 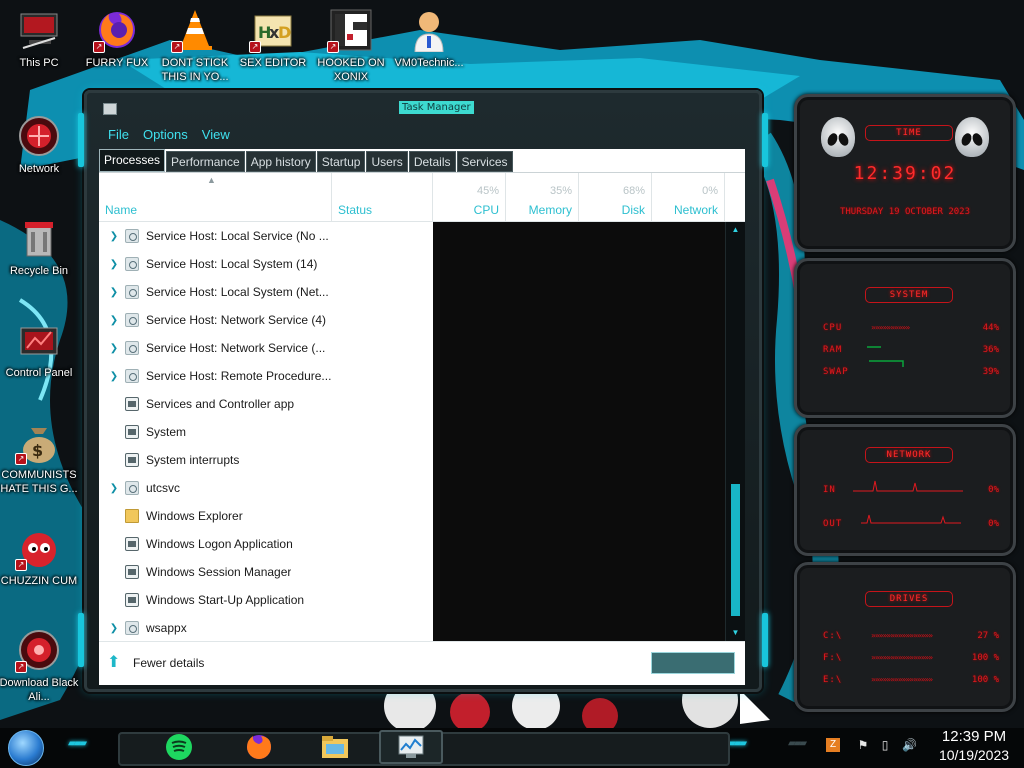 What do you see at coordinates (273, 39) in the screenshot?
I see `desktop-icon-sex-editor: HxD ↗ SEX EDITOR` at bounding box center [273, 39].